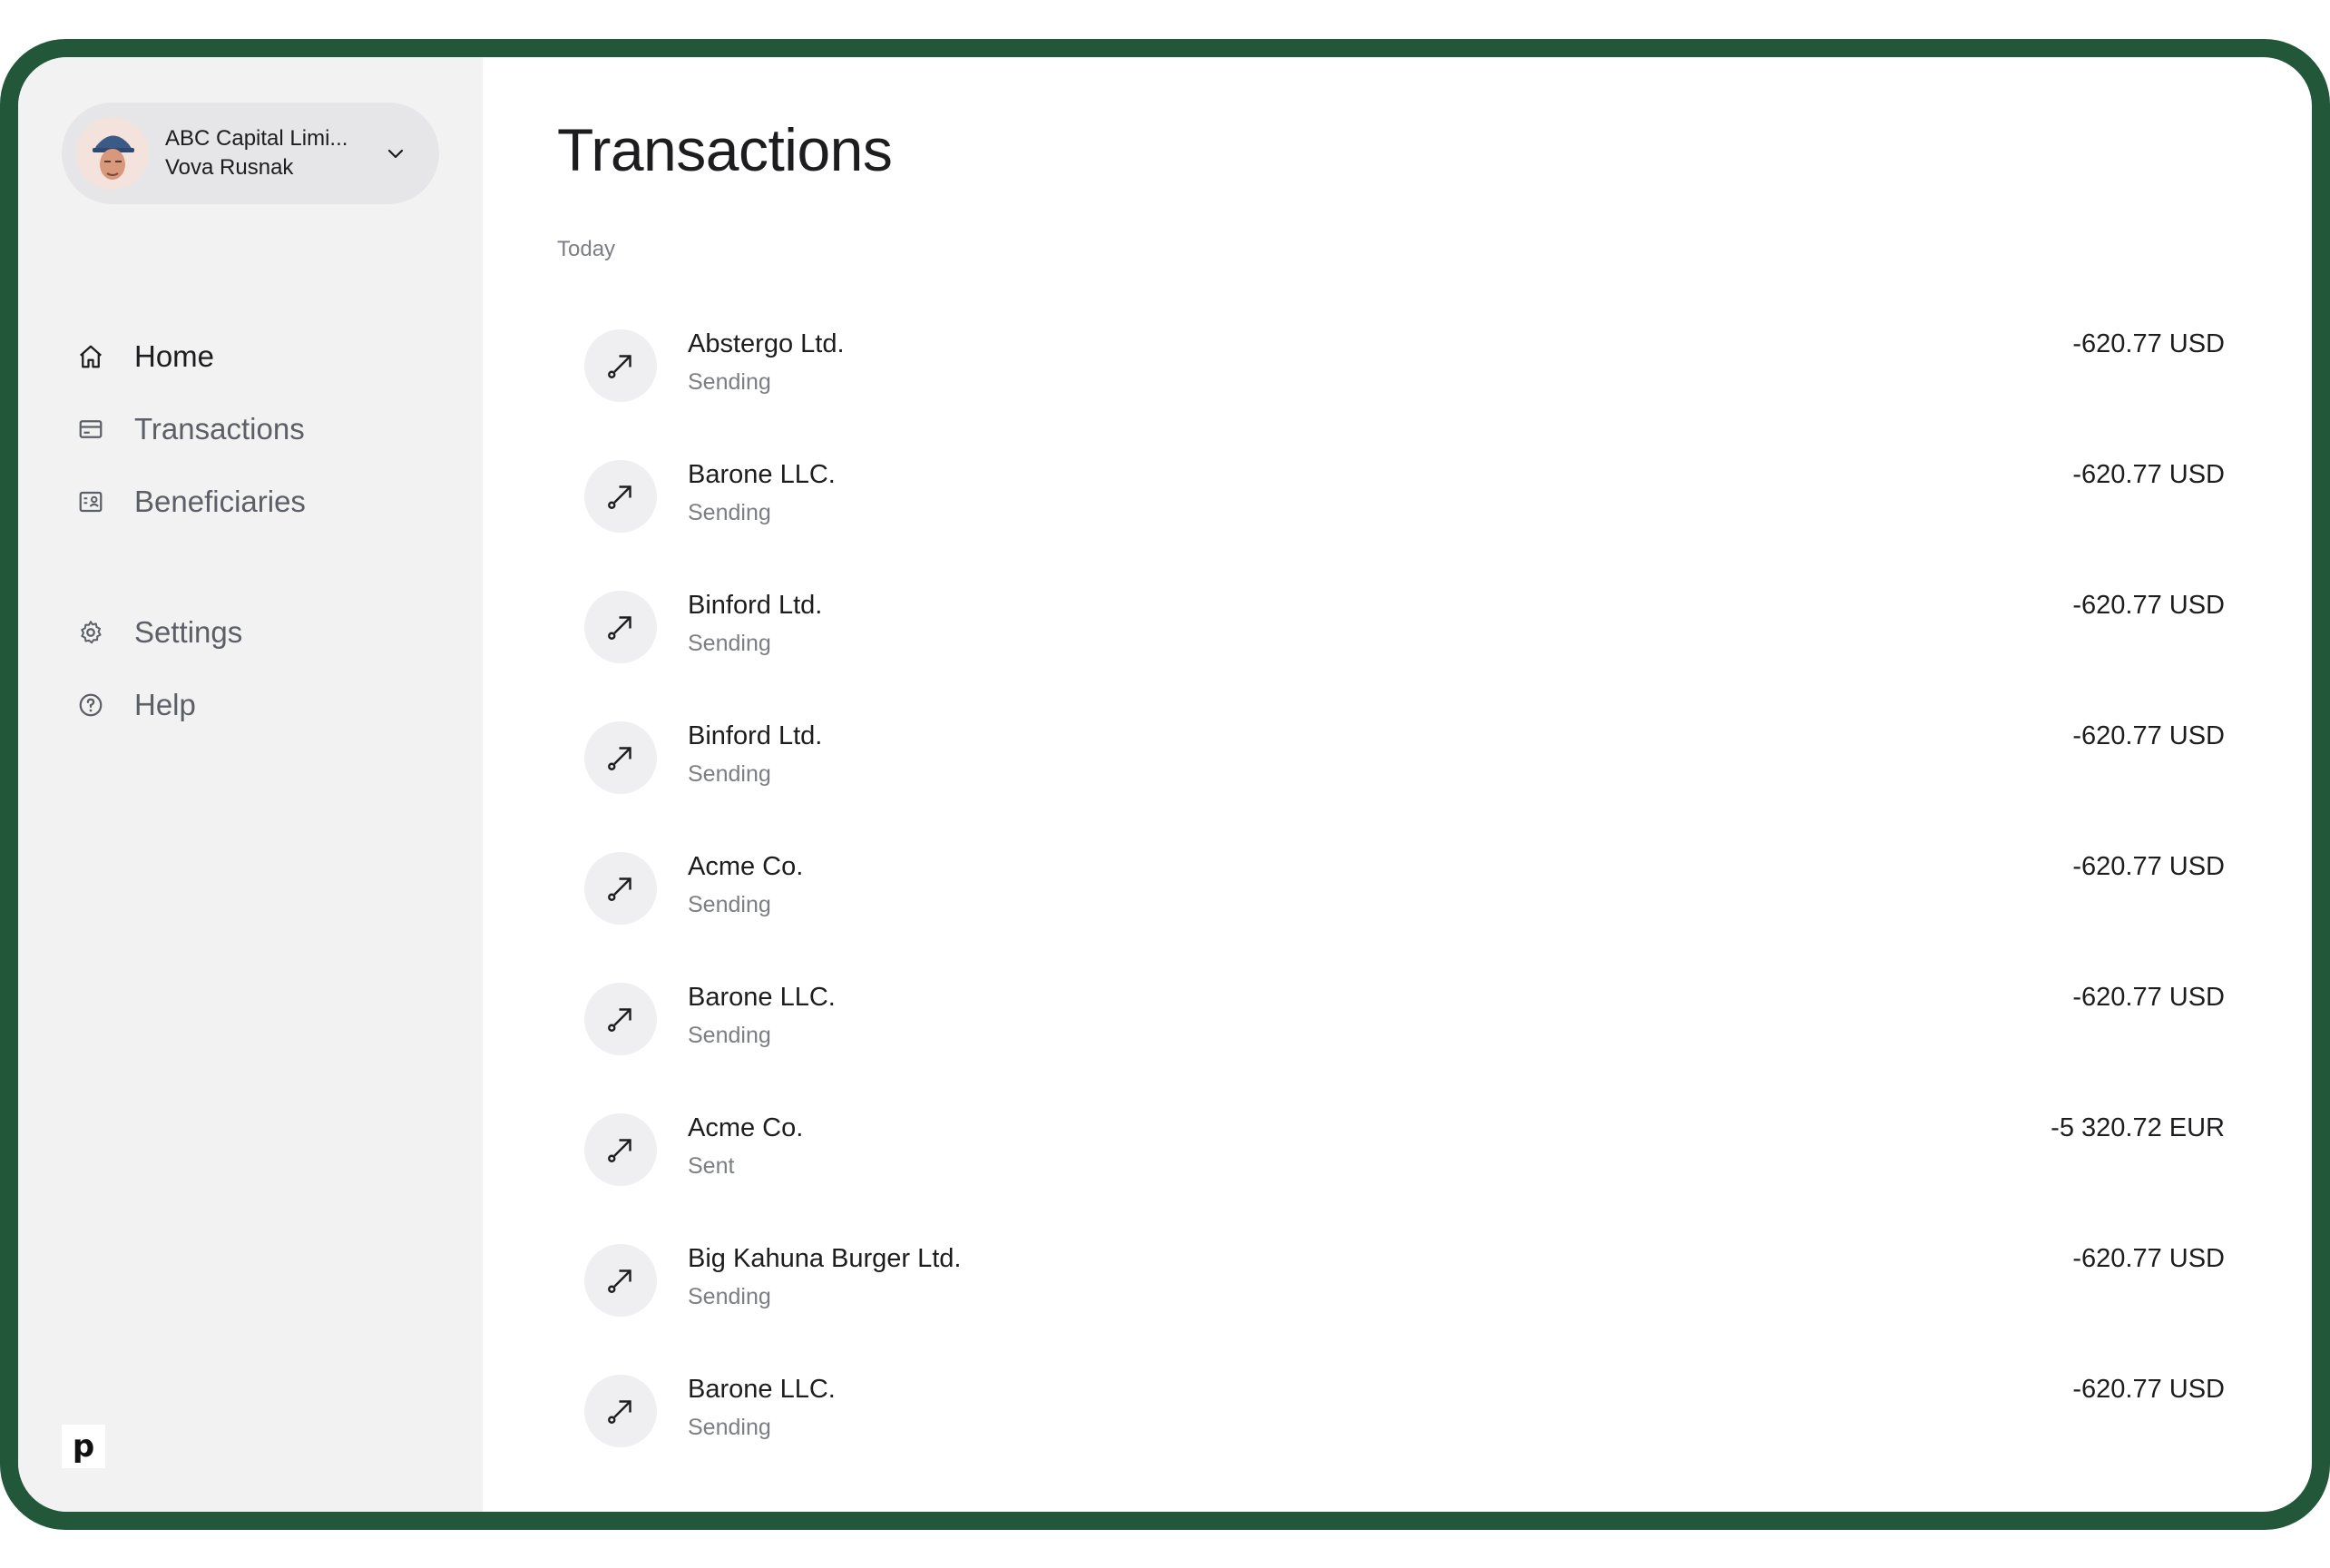 The height and width of the screenshot is (1568, 2330). Describe the element at coordinates (90, 632) in the screenshot. I see `gear-icon` at that location.